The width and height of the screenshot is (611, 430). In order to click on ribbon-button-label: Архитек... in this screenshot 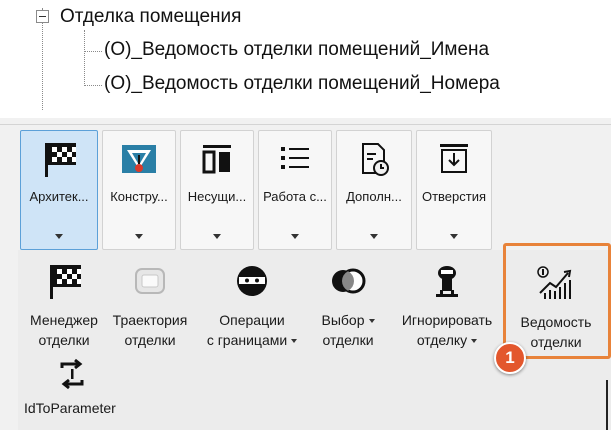, I will do `click(59, 196)`.